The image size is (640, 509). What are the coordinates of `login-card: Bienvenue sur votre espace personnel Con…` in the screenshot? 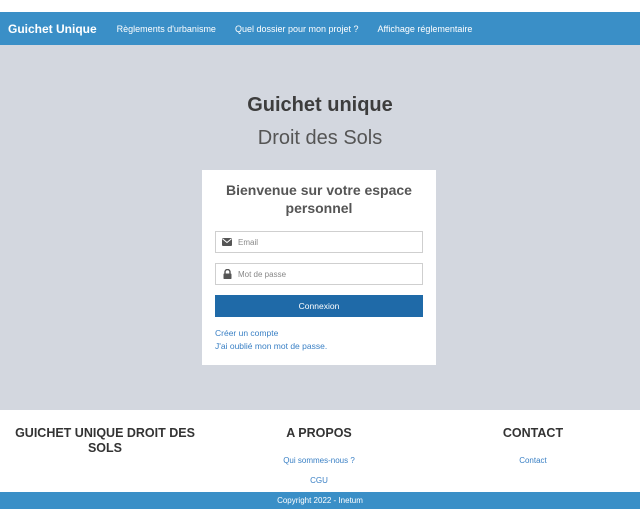 It's located at (319, 267).